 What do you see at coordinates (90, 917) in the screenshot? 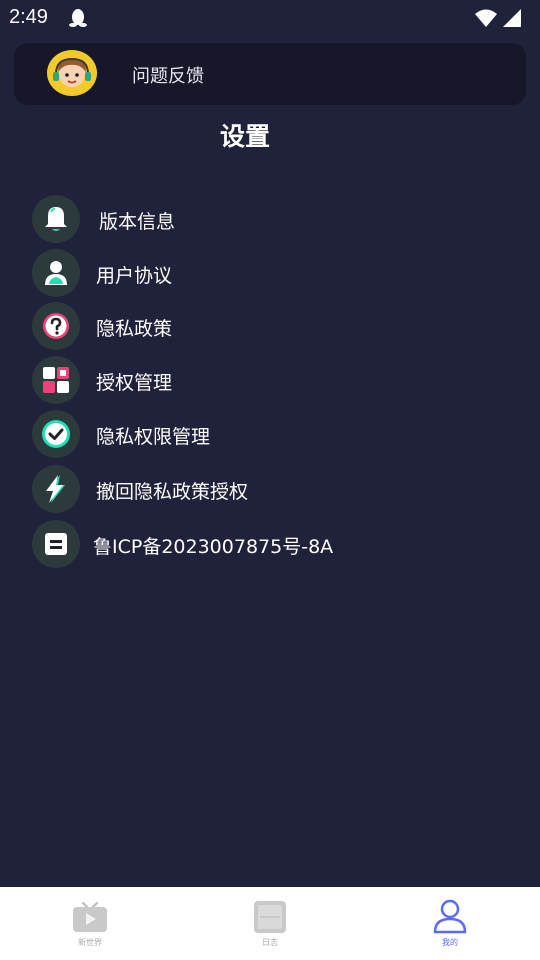
I see `tv-play-icon` at bounding box center [90, 917].